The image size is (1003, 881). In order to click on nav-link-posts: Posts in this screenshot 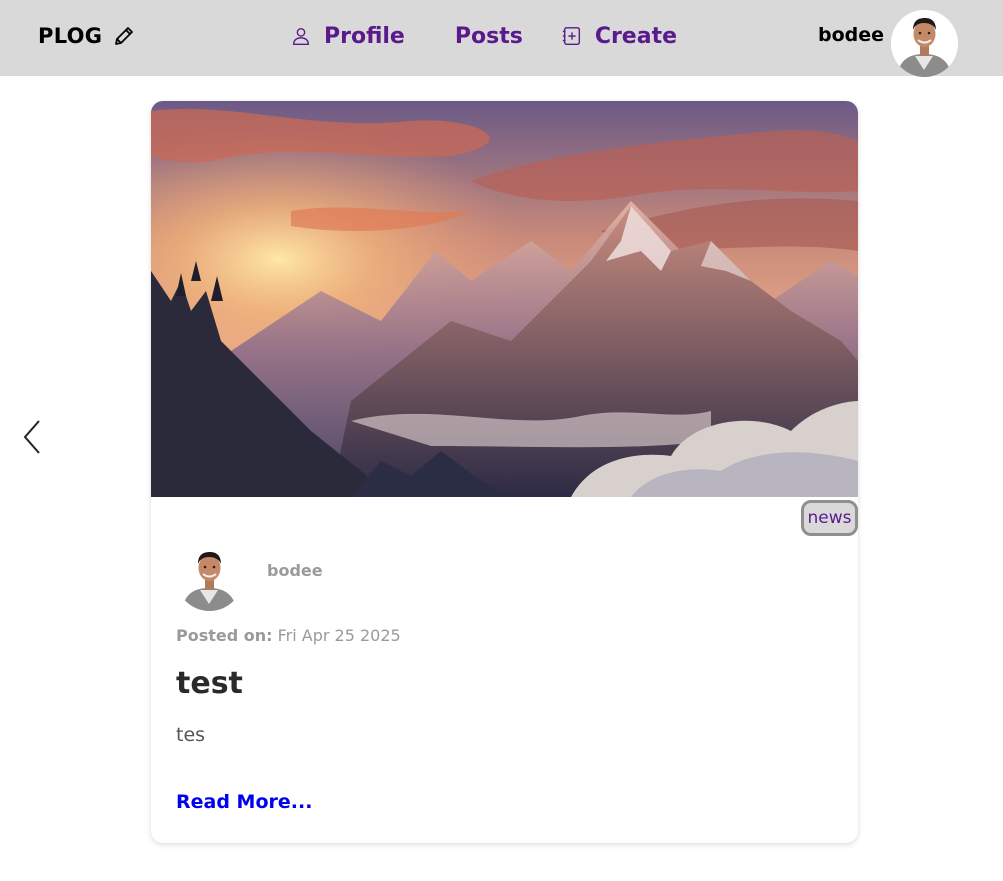, I will do `click(489, 36)`.